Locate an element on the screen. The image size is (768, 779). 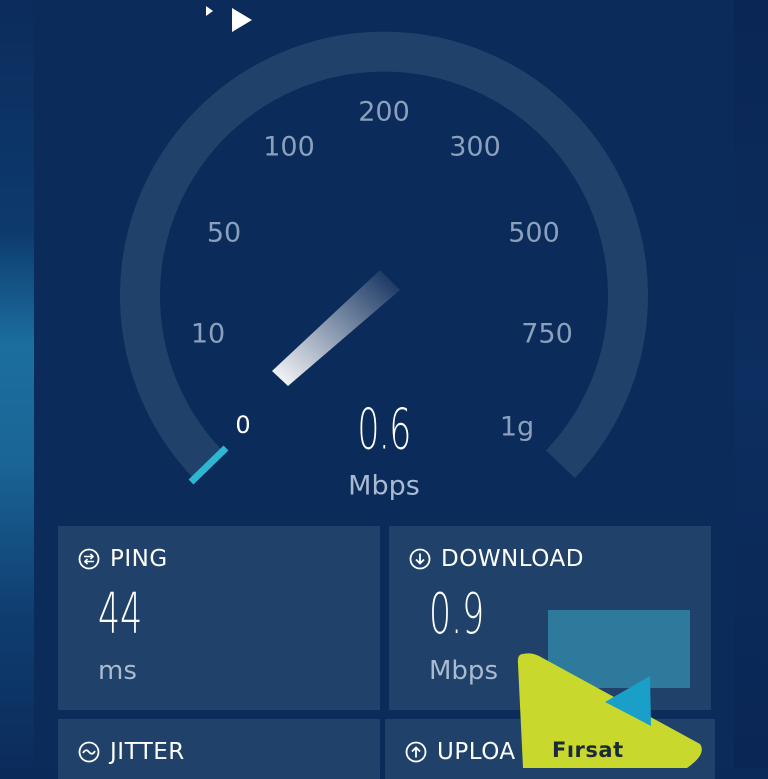
ping-unit: ms is located at coordinates (117, 671).